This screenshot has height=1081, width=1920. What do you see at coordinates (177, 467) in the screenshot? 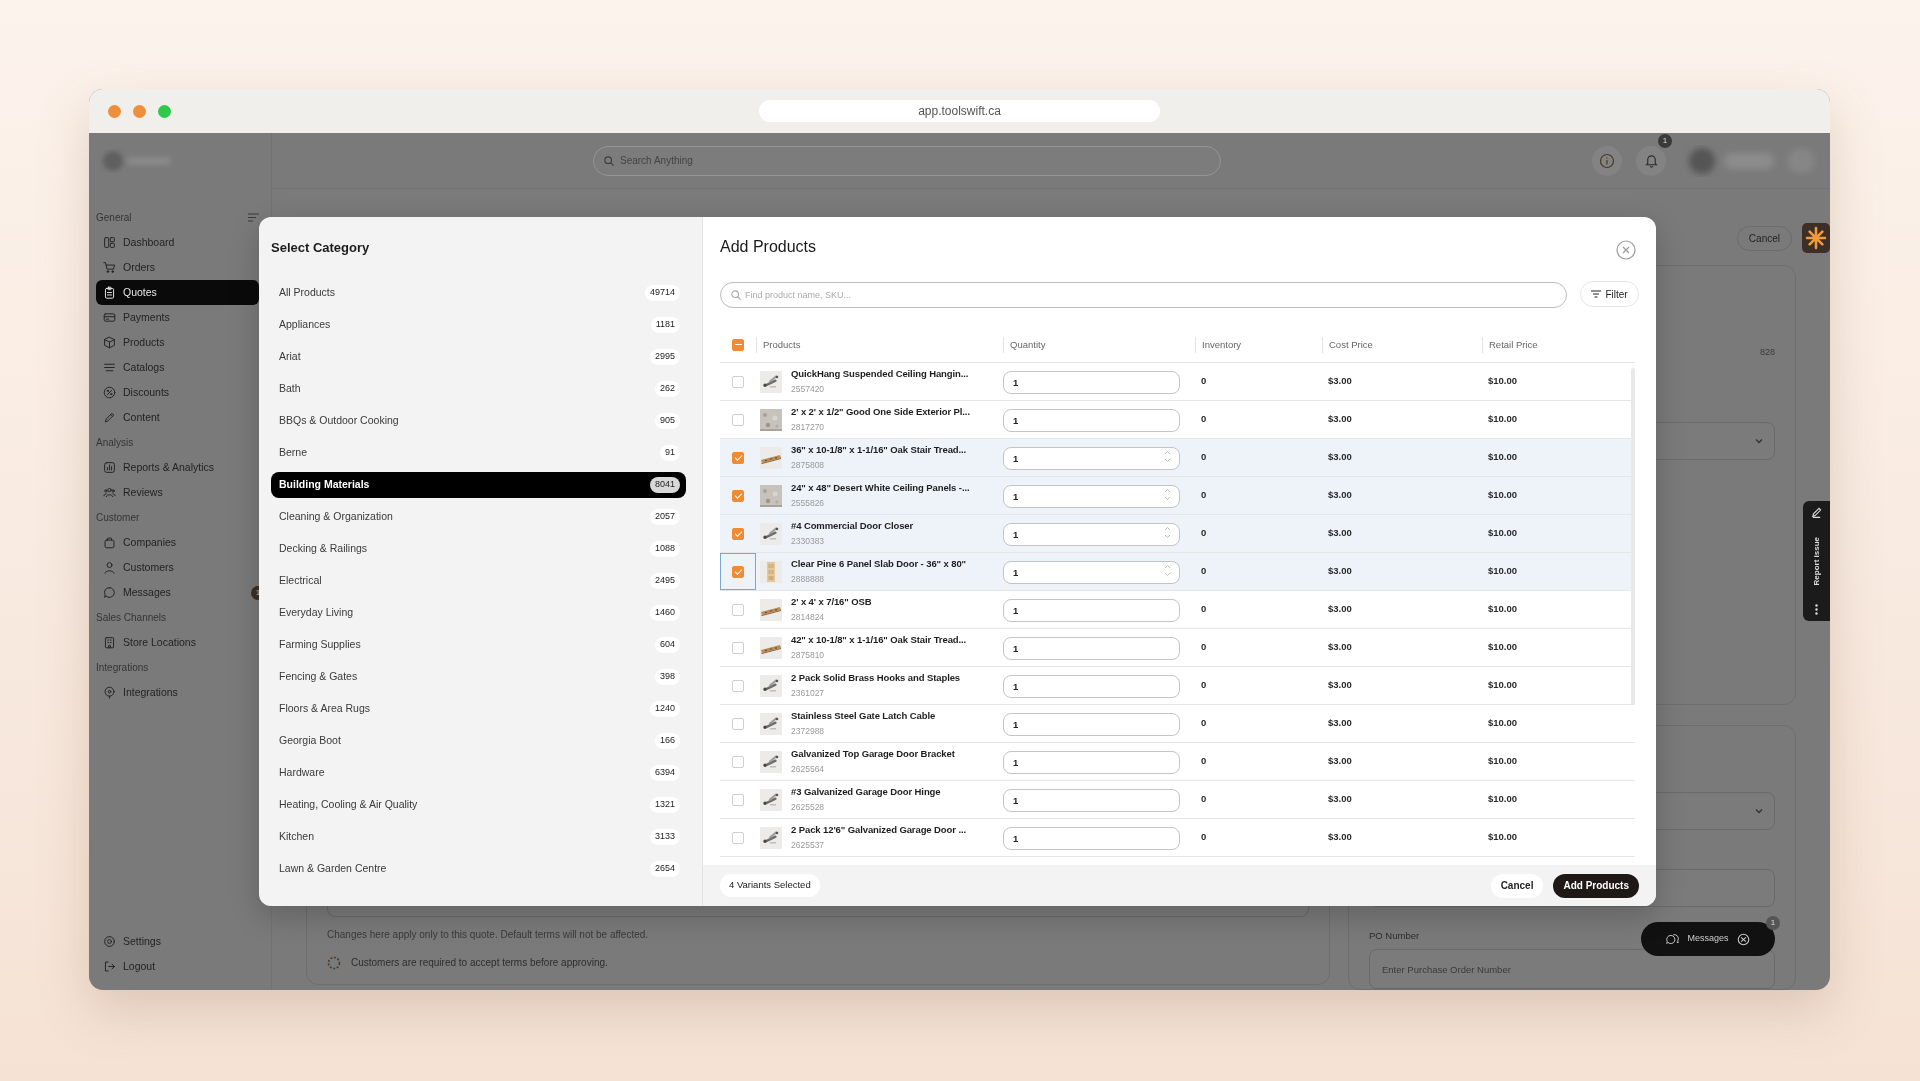
I see `sidebar-item: Reports & Analytics` at bounding box center [177, 467].